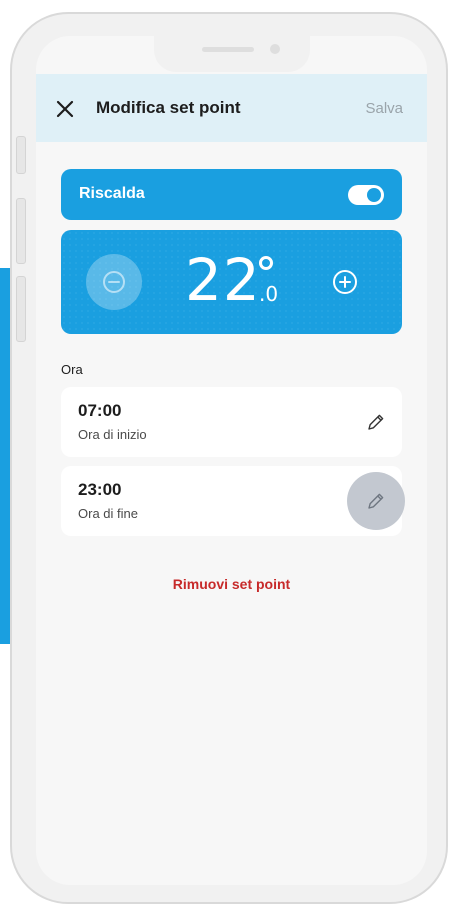 This screenshot has height=908, width=453. Describe the element at coordinates (21, 155) in the screenshot. I see `phone-side-button` at that location.